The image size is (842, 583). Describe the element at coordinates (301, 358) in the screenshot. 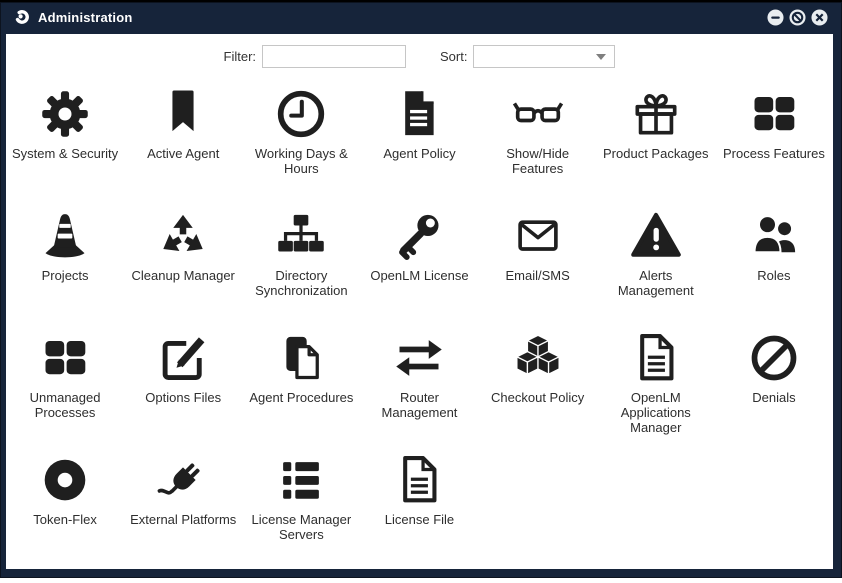

I see `copy-documents-icon` at that location.